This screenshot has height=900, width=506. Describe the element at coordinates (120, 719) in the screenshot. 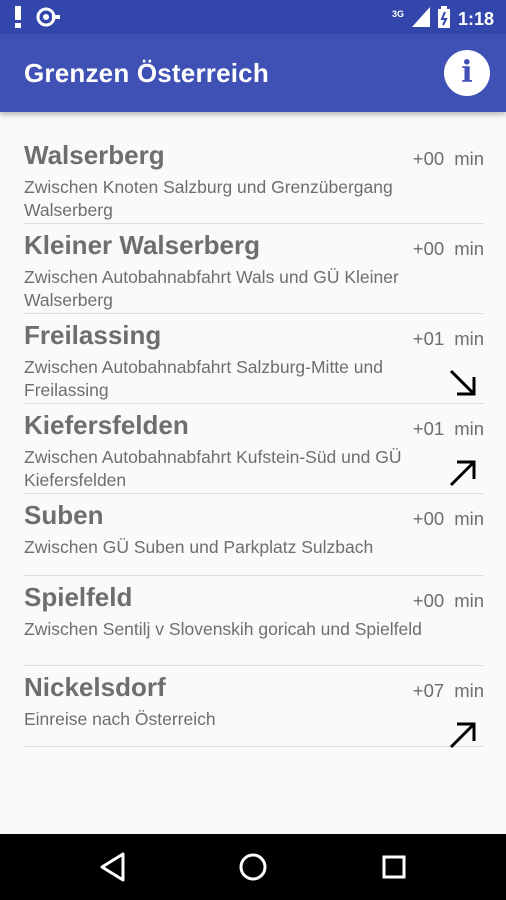

I see `item-description: Einreise nach Österreich` at that location.